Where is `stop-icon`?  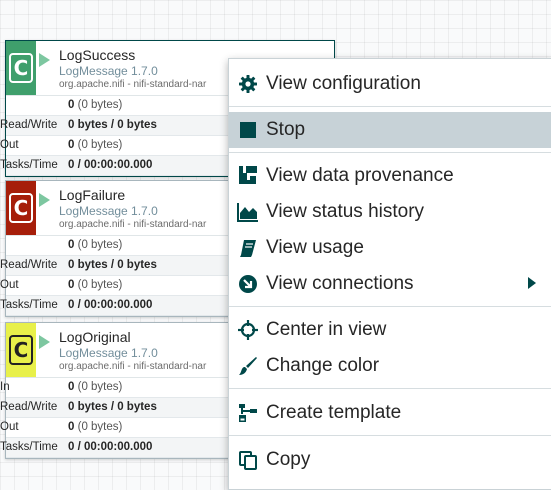 stop-icon is located at coordinates (248, 130).